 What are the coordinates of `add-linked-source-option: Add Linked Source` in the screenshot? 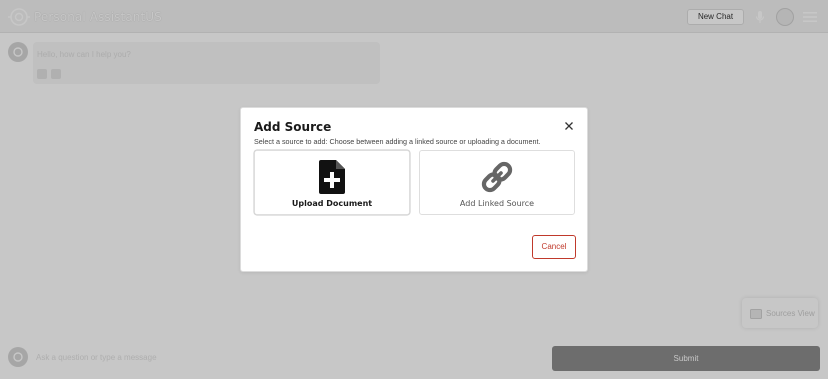 It's located at (497, 182).